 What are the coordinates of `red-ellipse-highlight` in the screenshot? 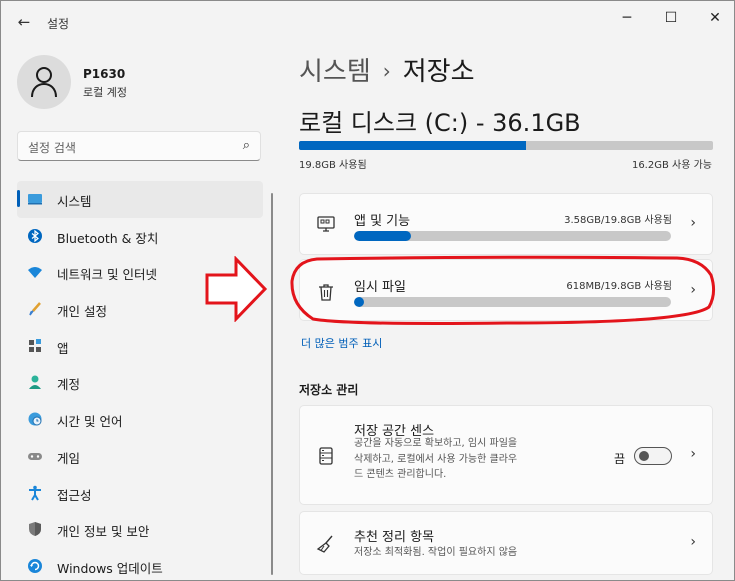 It's located at (503, 290).